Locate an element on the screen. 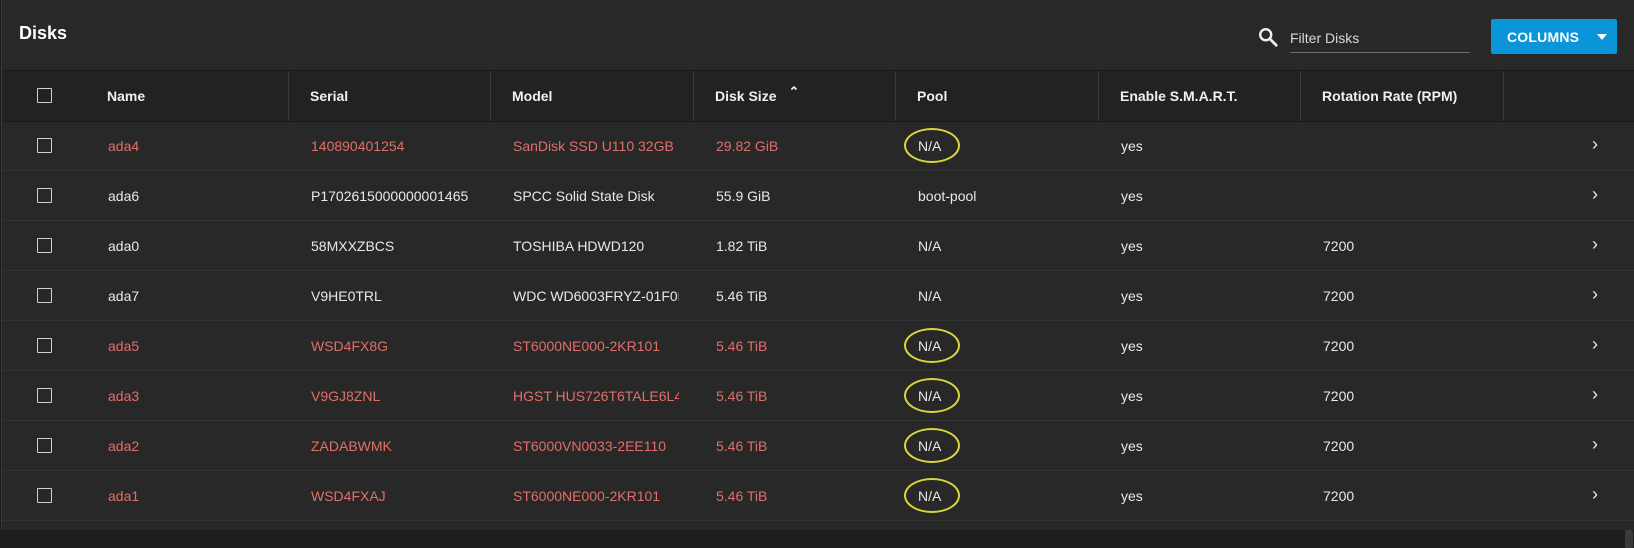 The height and width of the screenshot is (548, 1634). search-icon is located at coordinates (1268, 37).